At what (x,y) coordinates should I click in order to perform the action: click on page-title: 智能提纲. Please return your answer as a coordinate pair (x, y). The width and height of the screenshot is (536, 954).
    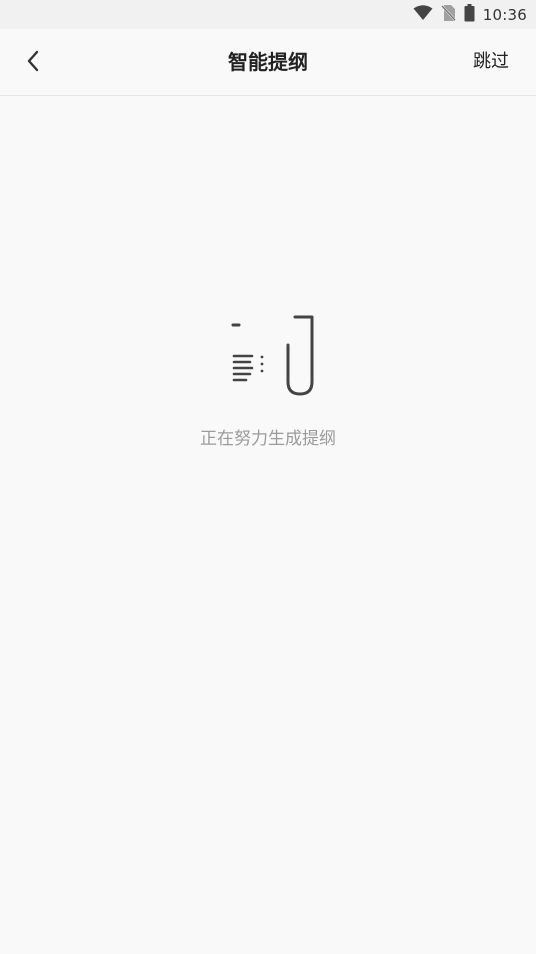
    Looking at the image, I should click on (268, 62).